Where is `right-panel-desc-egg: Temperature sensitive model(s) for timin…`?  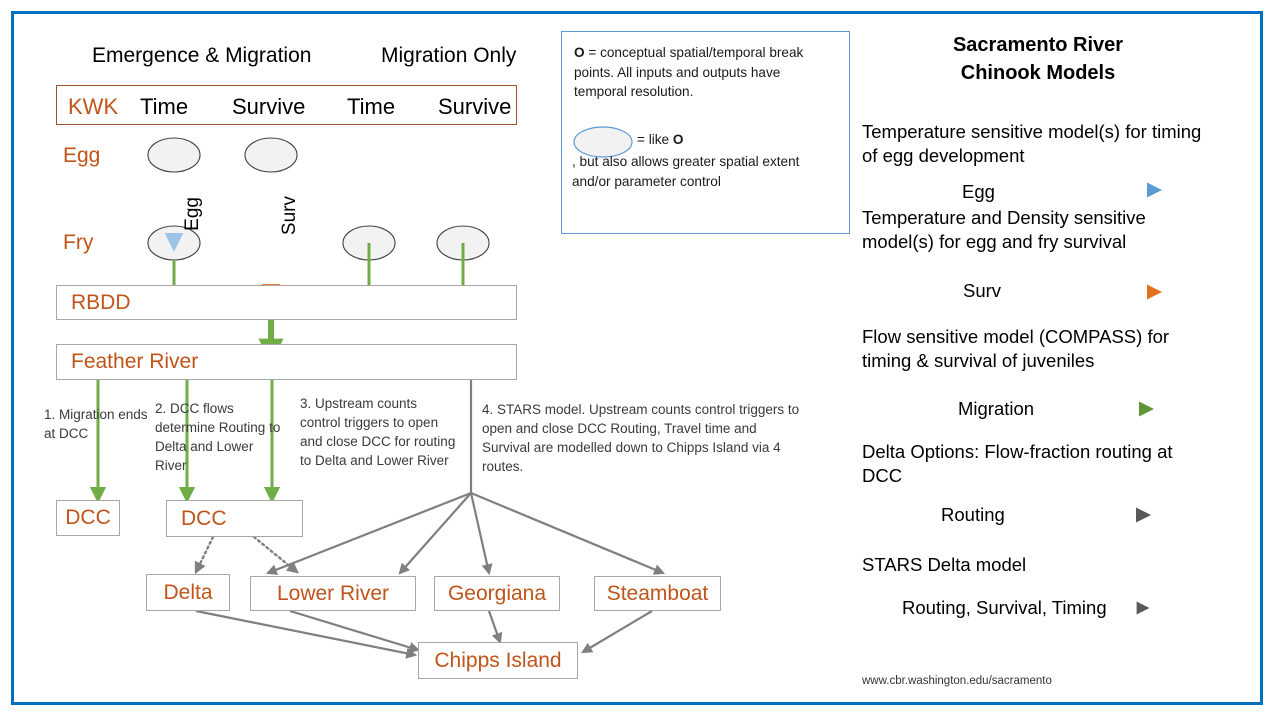 right-panel-desc-egg: Temperature sensitive model(s) for timin… is located at coordinates (1032, 143).